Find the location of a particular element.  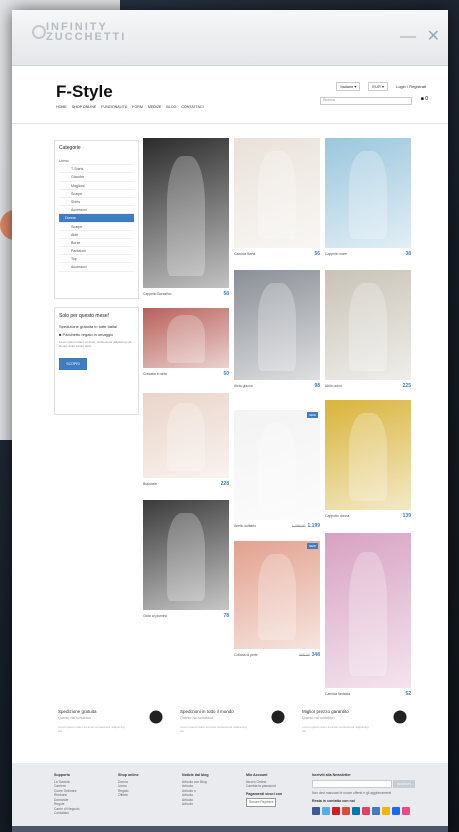

footer-link: Cambia la password is located at coordinates (264, 786).